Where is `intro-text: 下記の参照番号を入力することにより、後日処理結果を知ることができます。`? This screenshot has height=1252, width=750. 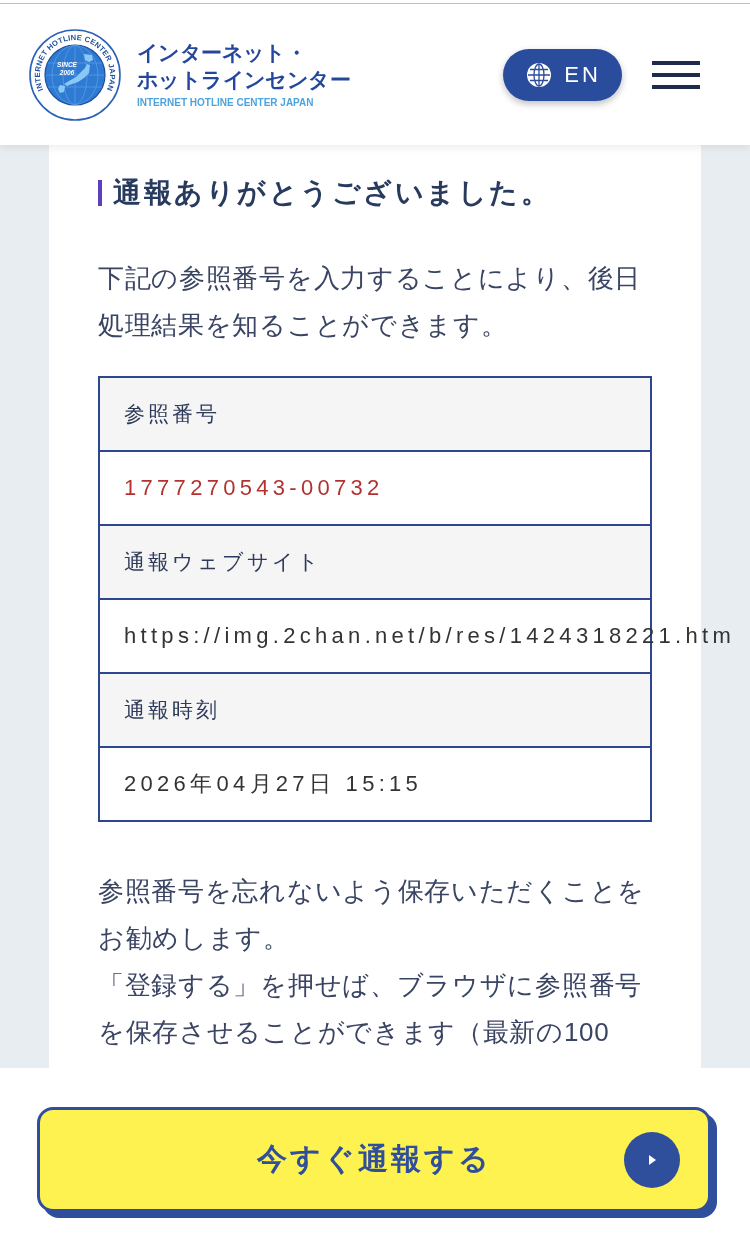
intro-text: 下記の参照番号を入力することにより、後日処理結果を知ることができます。 is located at coordinates (370, 302).